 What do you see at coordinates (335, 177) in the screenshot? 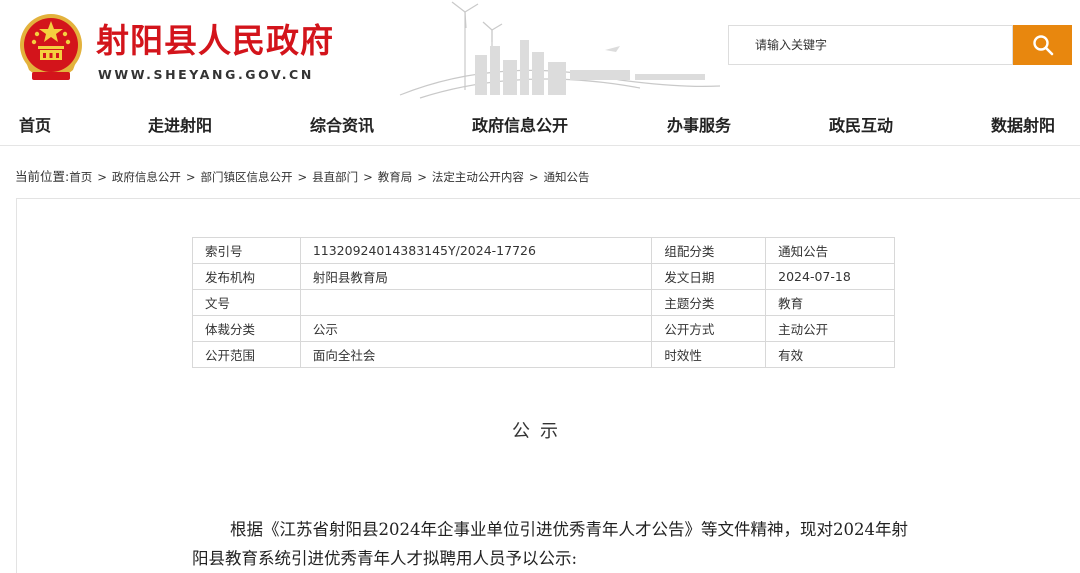
I see `breadcrumb-link-county-depts: 县直部门` at bounding box center [335, 177].